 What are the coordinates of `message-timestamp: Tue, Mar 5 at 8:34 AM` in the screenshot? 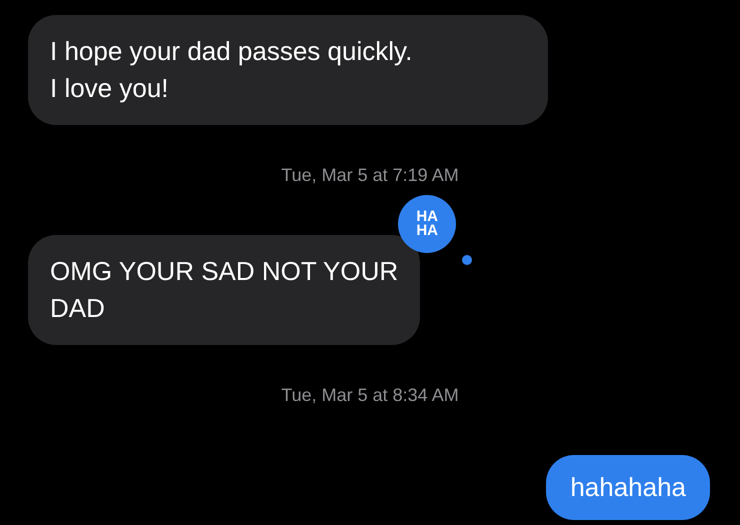 It's located at (370, 395).